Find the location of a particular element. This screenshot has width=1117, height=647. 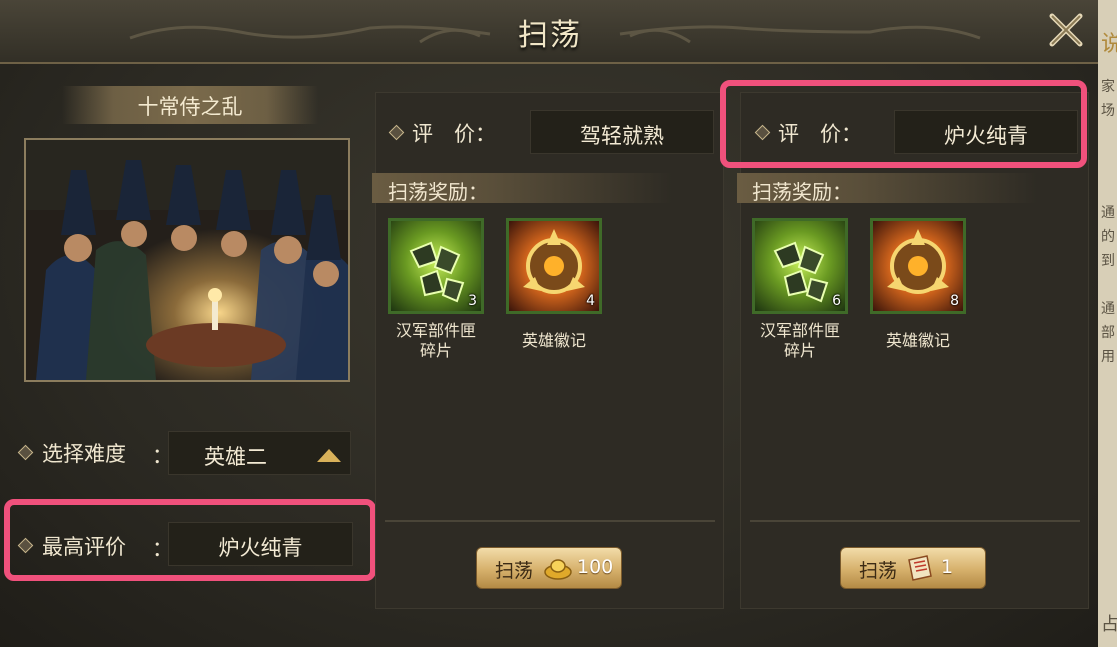

dialog-title: 扫荡 is located at coordinates (550, 35).